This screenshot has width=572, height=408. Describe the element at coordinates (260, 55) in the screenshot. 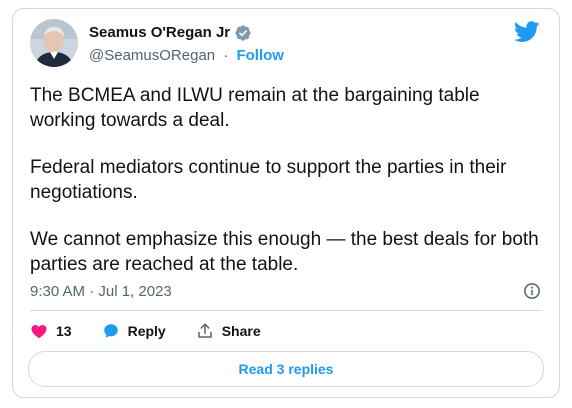

I see `follow-button: Follow` at that location.